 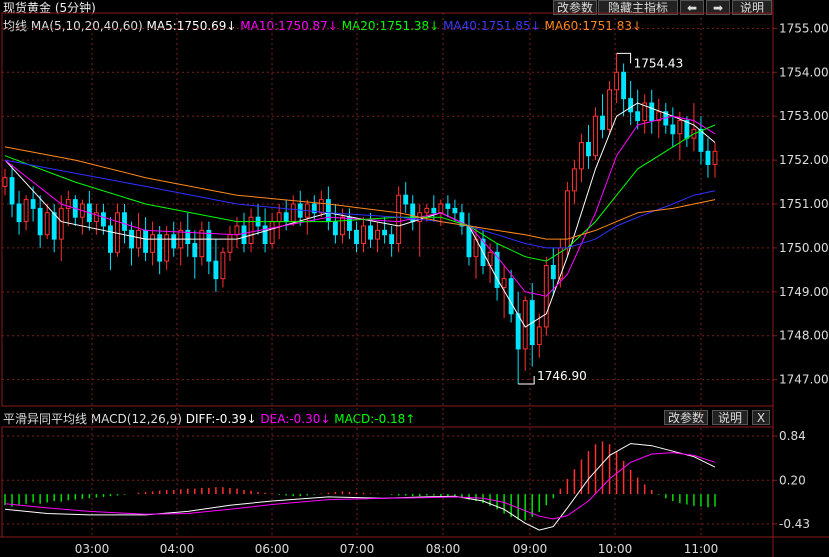 What do you see at coordinates (701, 549) in the screenshot?
I see `time-tick-label: 11:00` at bounding box center [701, 549].